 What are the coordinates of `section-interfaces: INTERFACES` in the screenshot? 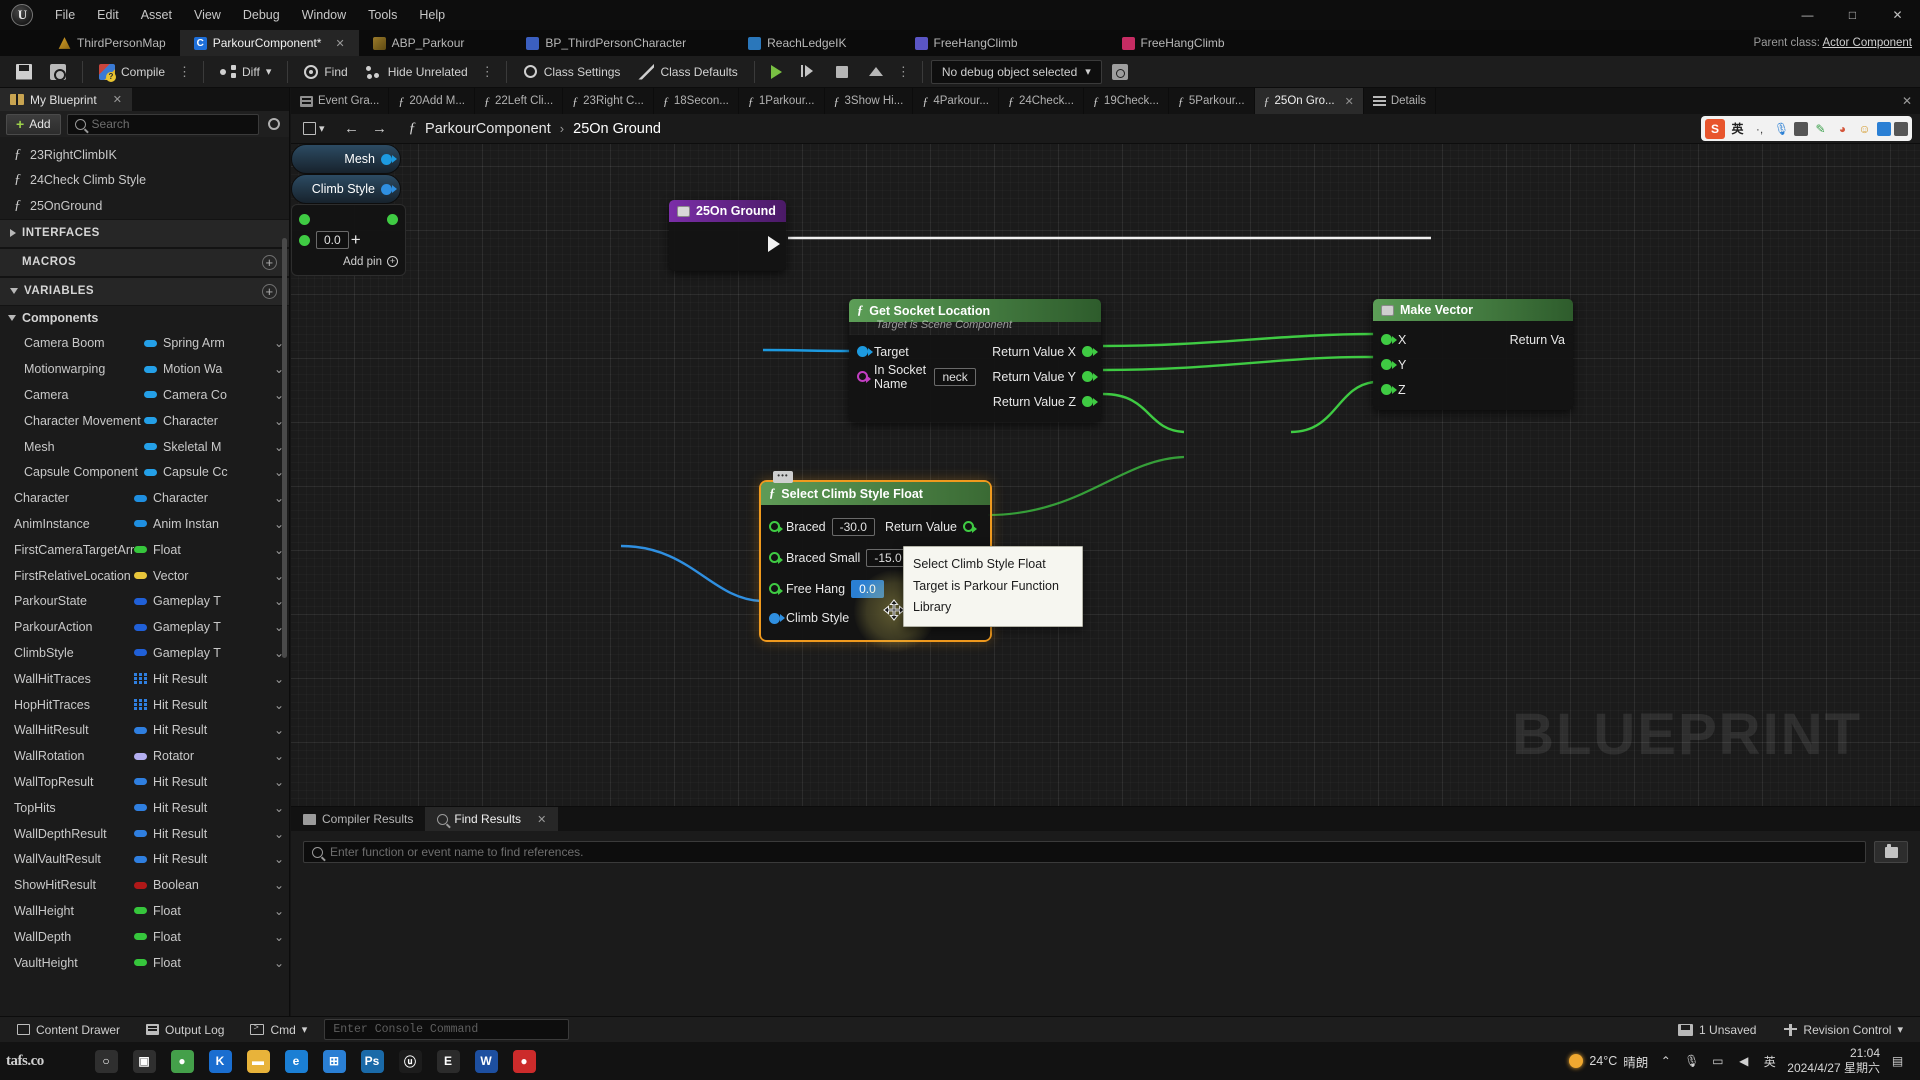 It's located at (144, 233).